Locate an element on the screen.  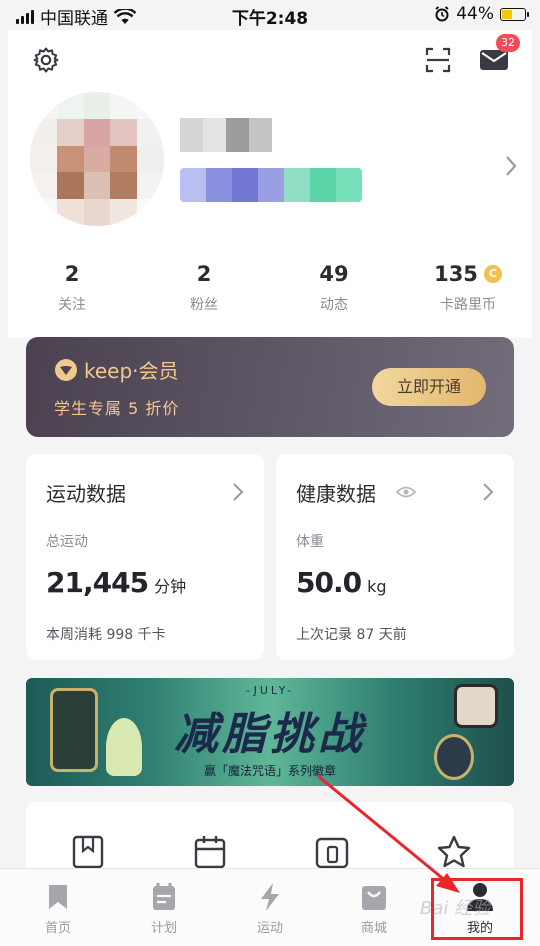
profile-detail-button is located at coordinates (511, 168).